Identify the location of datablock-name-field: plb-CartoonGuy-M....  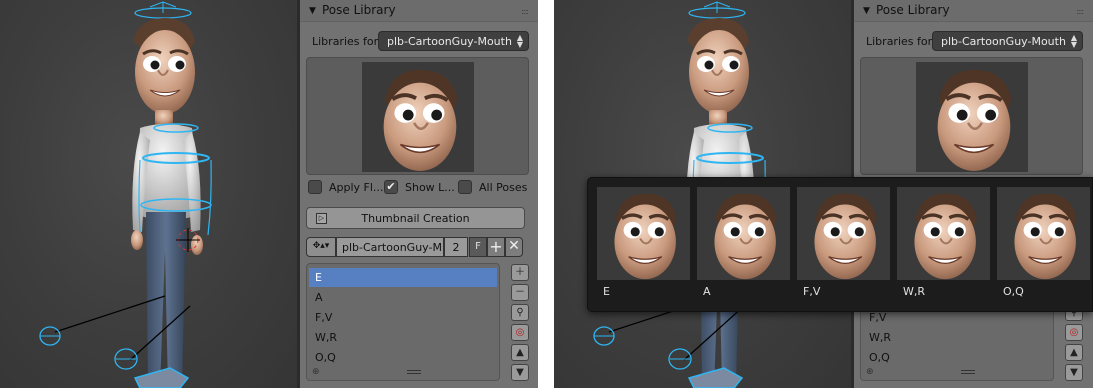
(390, 247).